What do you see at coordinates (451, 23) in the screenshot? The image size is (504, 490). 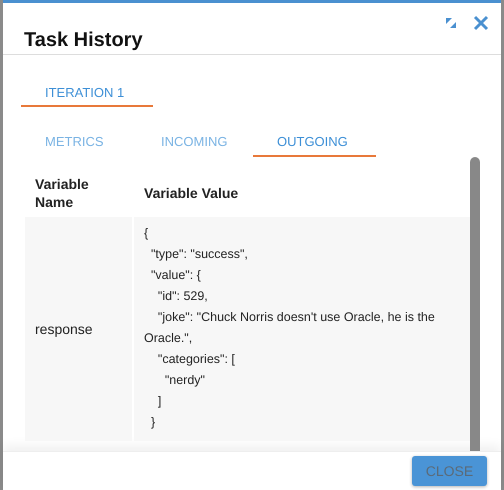 I see `resize-icon` at bounding box center [451, 23].